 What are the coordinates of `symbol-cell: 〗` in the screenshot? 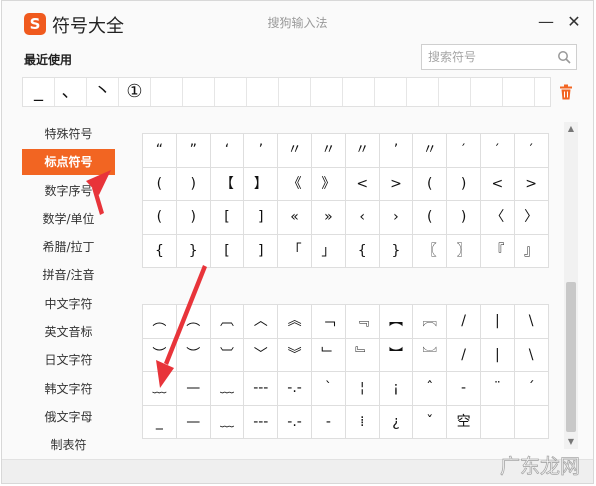 It's located at (464, 251).